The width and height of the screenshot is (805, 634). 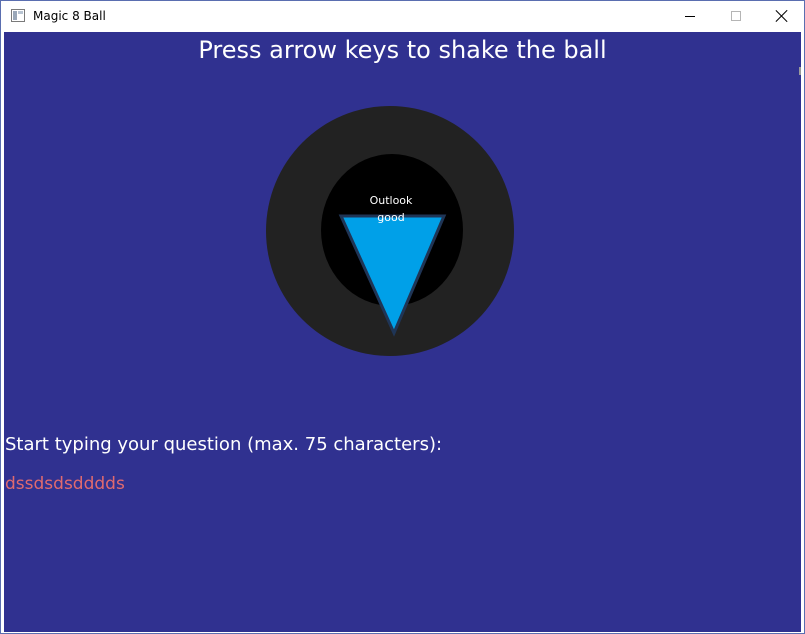 I want to click on question-input-text: dssdsdsdddds, so click(x=65, y=484).